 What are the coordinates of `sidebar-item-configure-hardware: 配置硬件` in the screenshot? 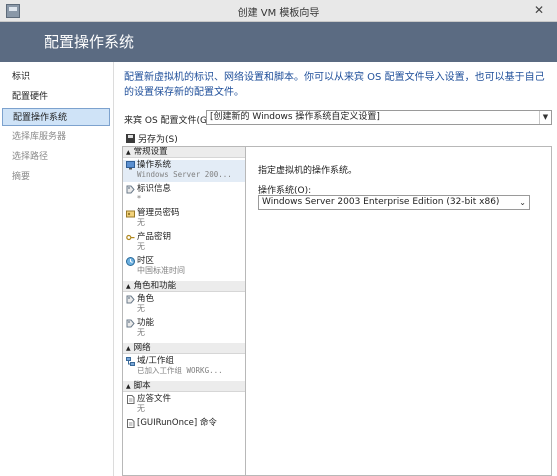 It's located at (56, 97).